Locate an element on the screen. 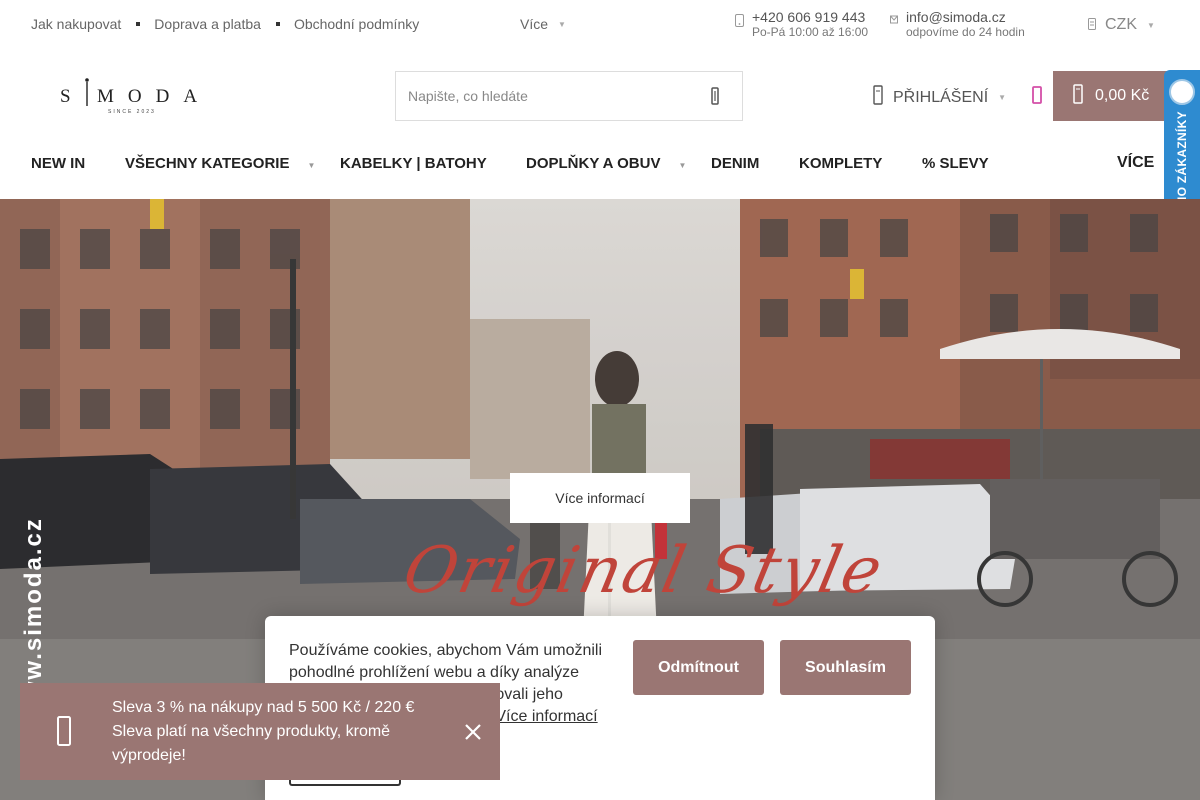 The width and height of the screenshot is (1200, 800). email-note: odpovíme do 24 hodin is located at coordinates (965, 32).